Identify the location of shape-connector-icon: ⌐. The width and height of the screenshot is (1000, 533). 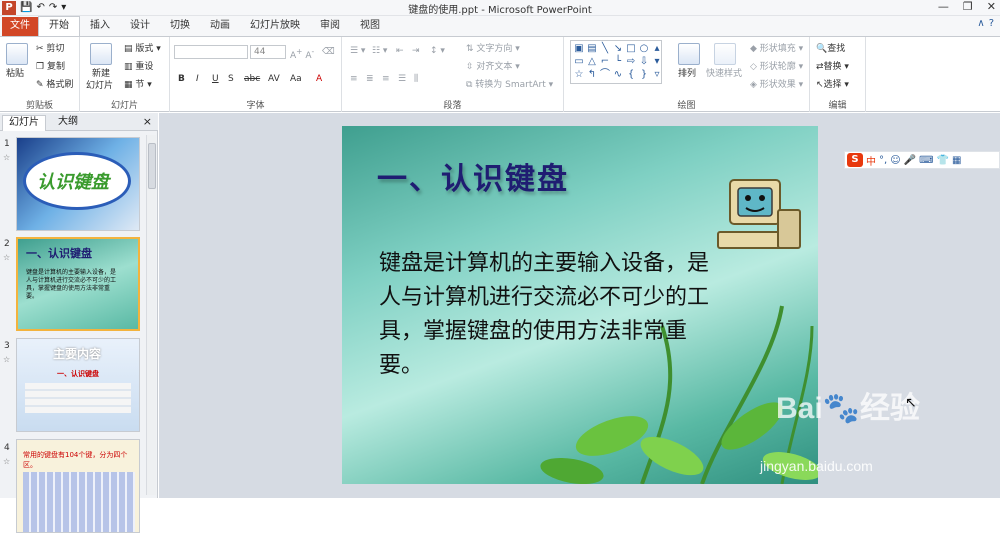
(605, 62).